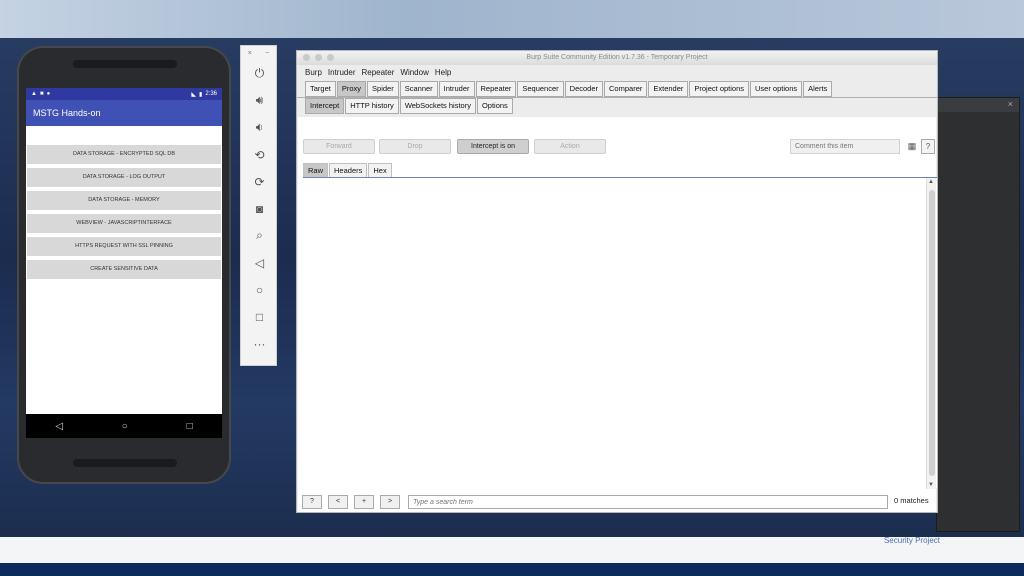 The height and width of the screenshot is (576, 1024). Describe the element at coordinates (978, 105) in the screenshot. I see `terminal-titlebar` at that location.